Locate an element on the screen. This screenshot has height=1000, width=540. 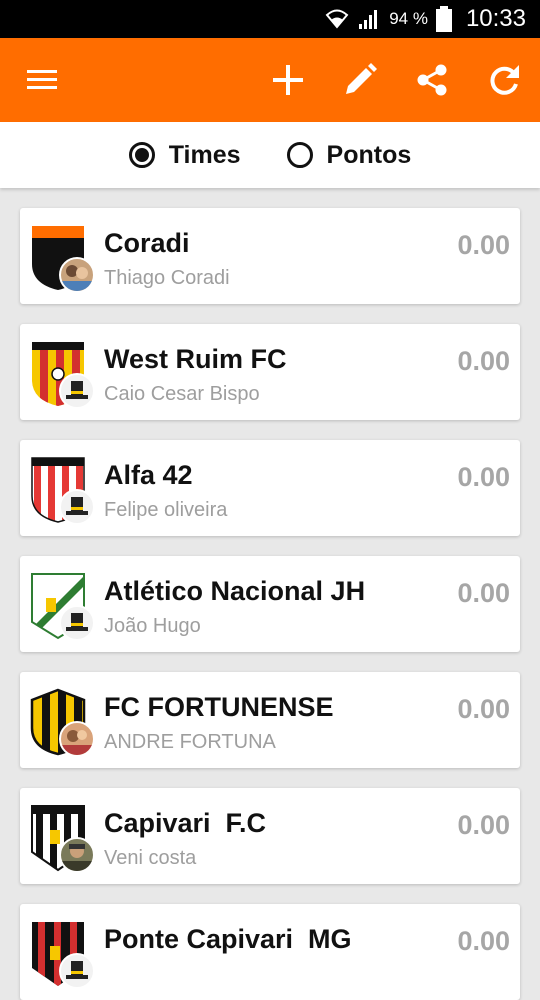
refresh-icon is located at coordinates (504, 80).